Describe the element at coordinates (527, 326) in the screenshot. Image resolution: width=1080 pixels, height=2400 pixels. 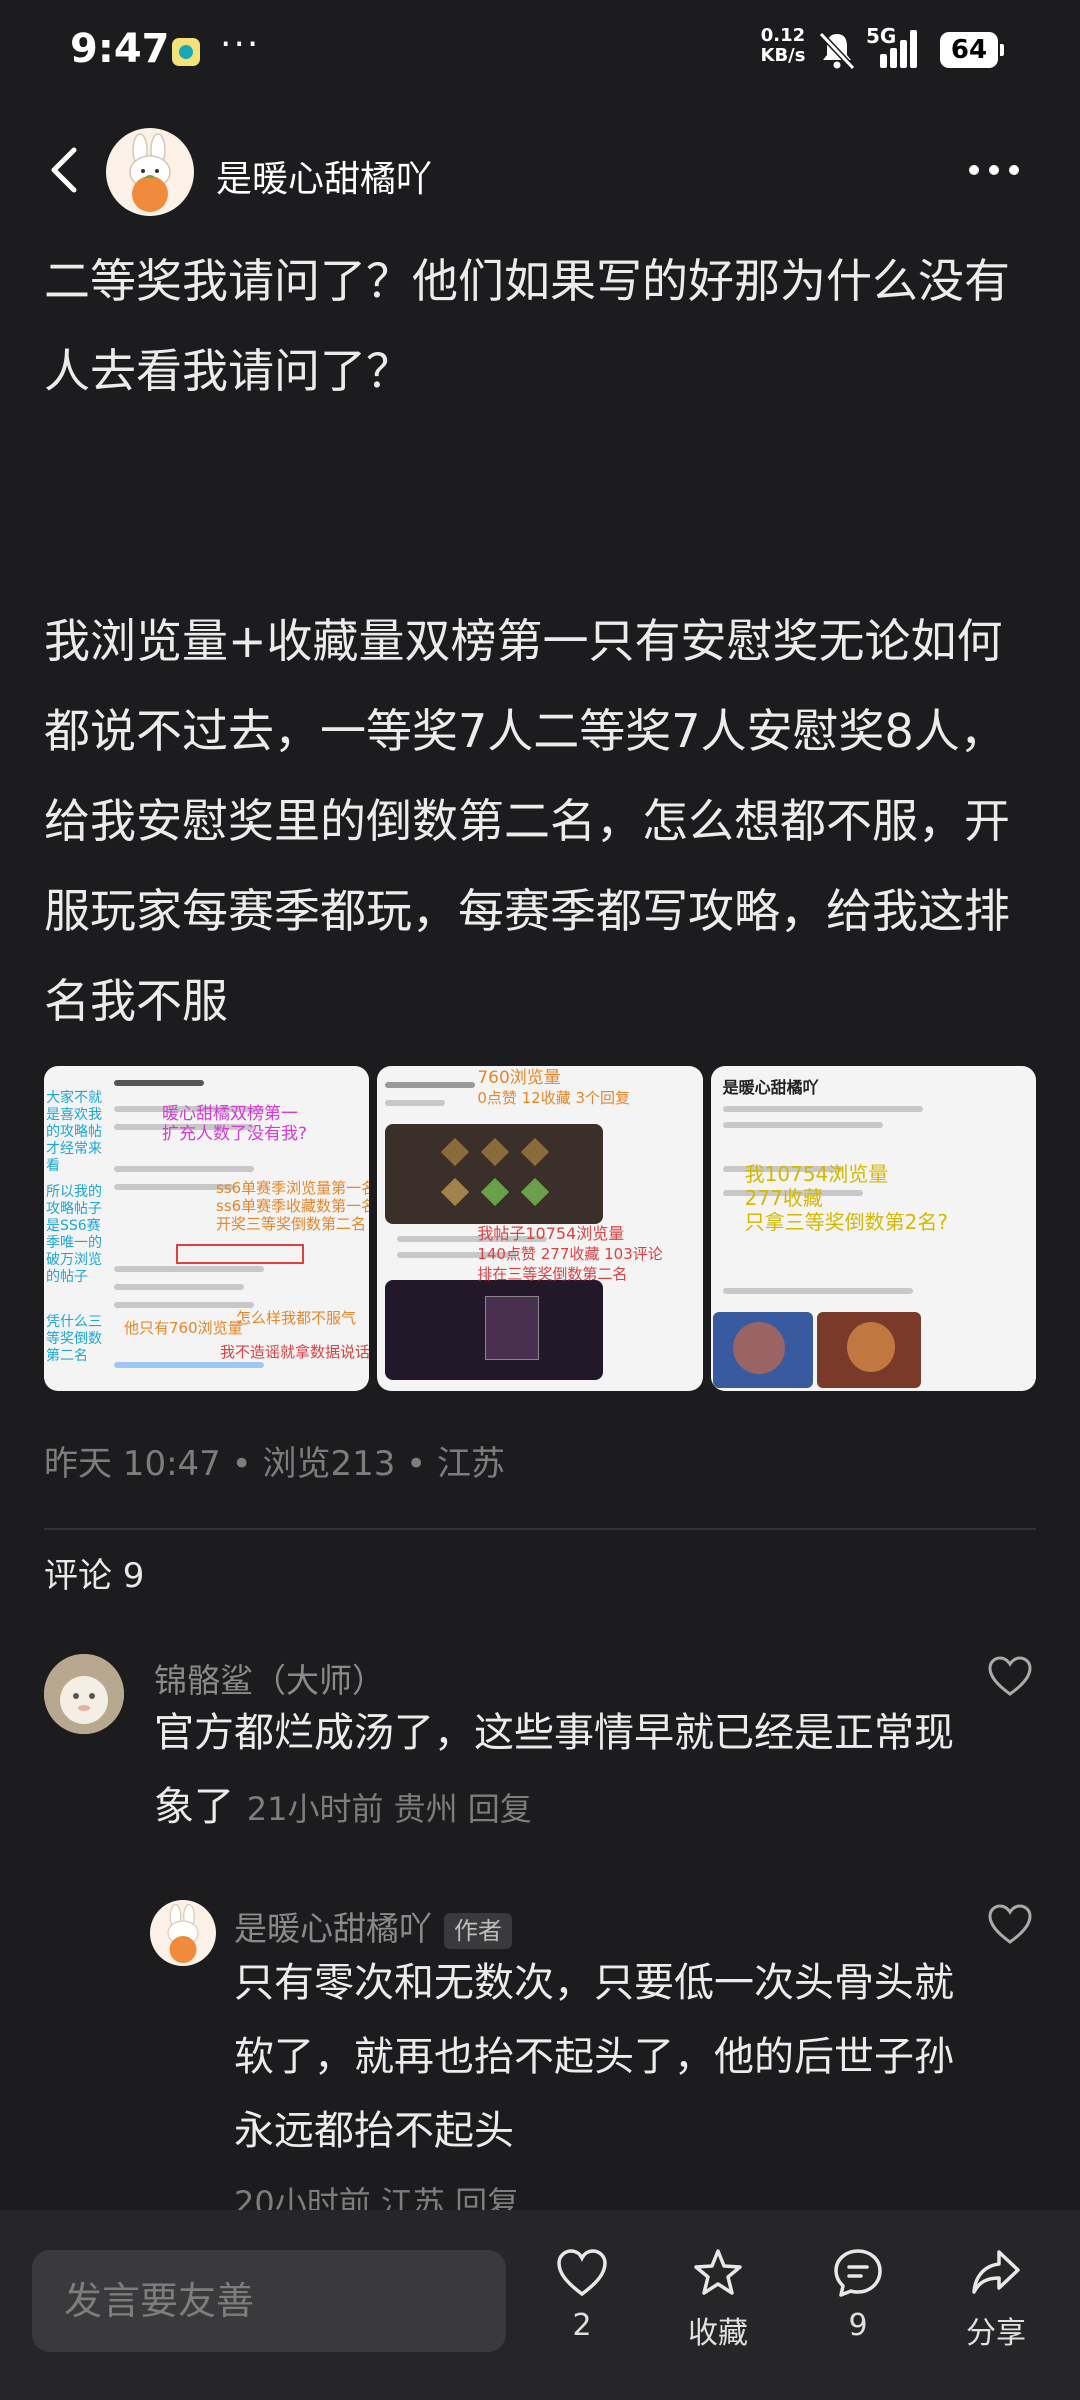
I see `post-paragraph: 二等奖我请问了？他们如果写的好那为什么没有人去看我请问了？` at that location.